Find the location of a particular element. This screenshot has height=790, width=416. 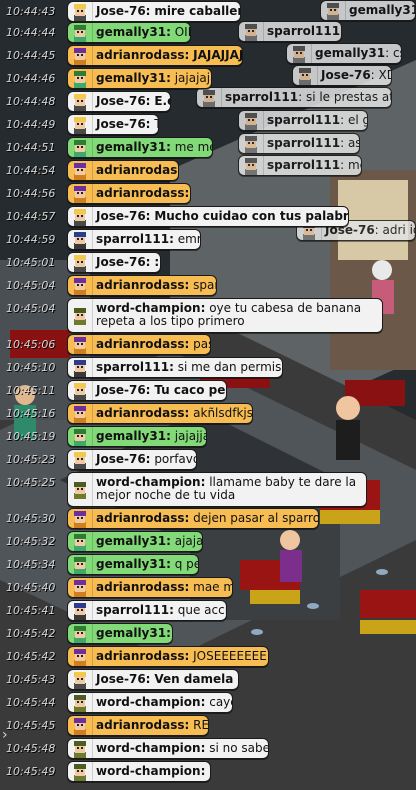

chat-message-bubble: sparrol111: si me dan permiso por favor is located at coordinates (175, 367).